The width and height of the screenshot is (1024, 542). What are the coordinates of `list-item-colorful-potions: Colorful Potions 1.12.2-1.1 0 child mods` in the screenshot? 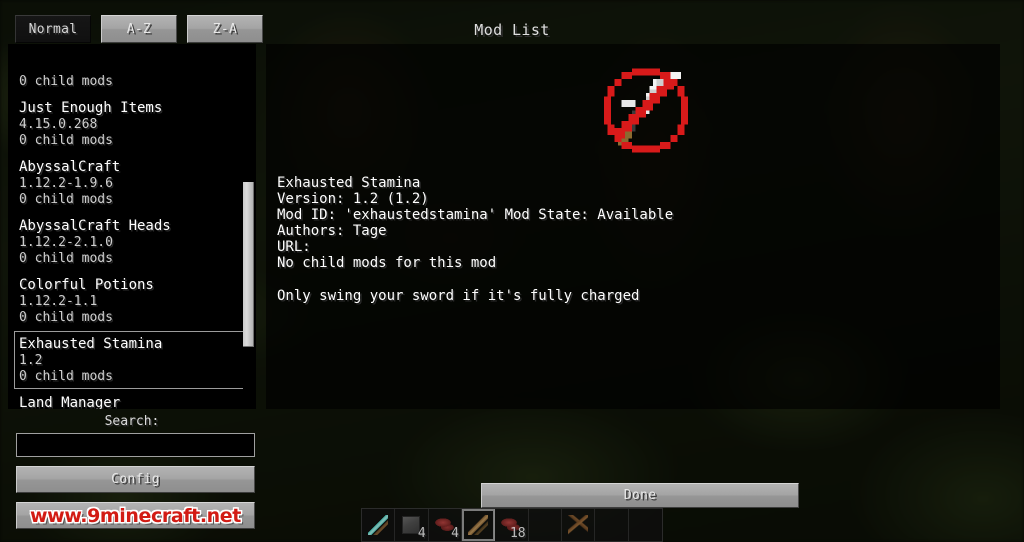 It's located at (133, 301).